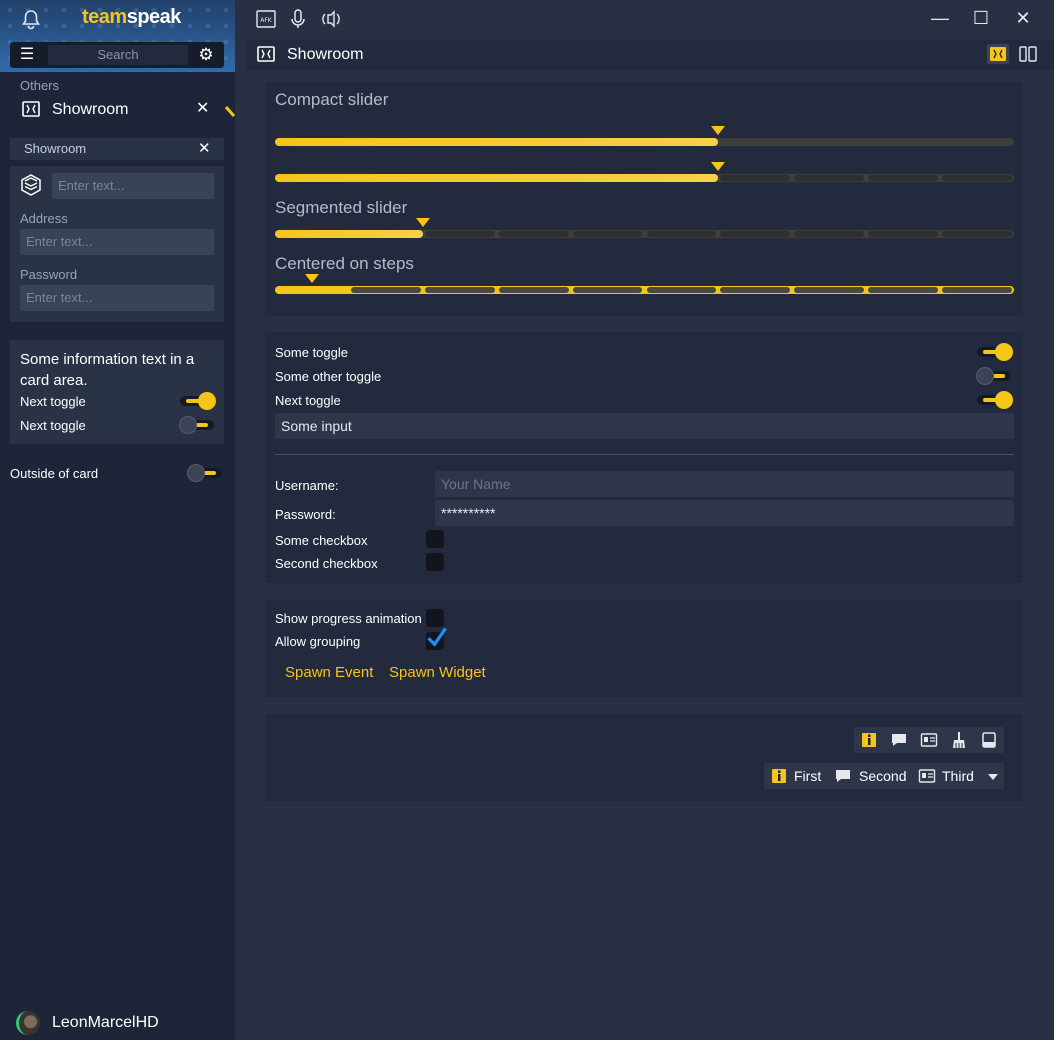 The height and width of the screenshot is (1040, 1054). What do you see at coordinates (328, 376) in the screenshot?
I see `some-other-toggle-label: Some other toggle` at bounding box center [328, 376].